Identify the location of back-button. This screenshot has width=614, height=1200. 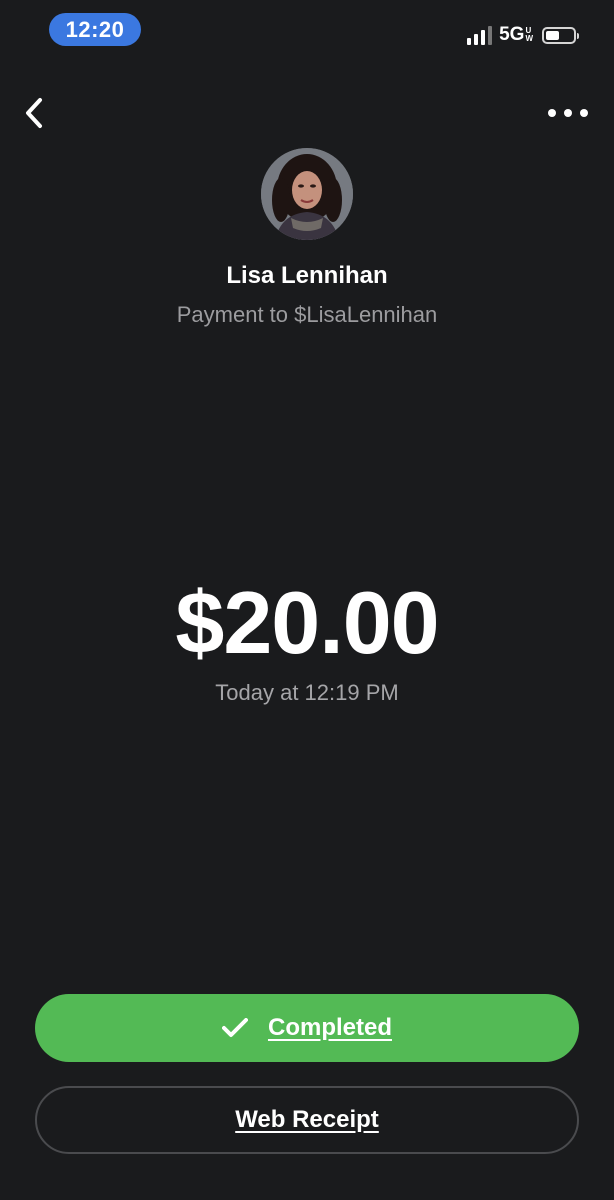
(34, 113).